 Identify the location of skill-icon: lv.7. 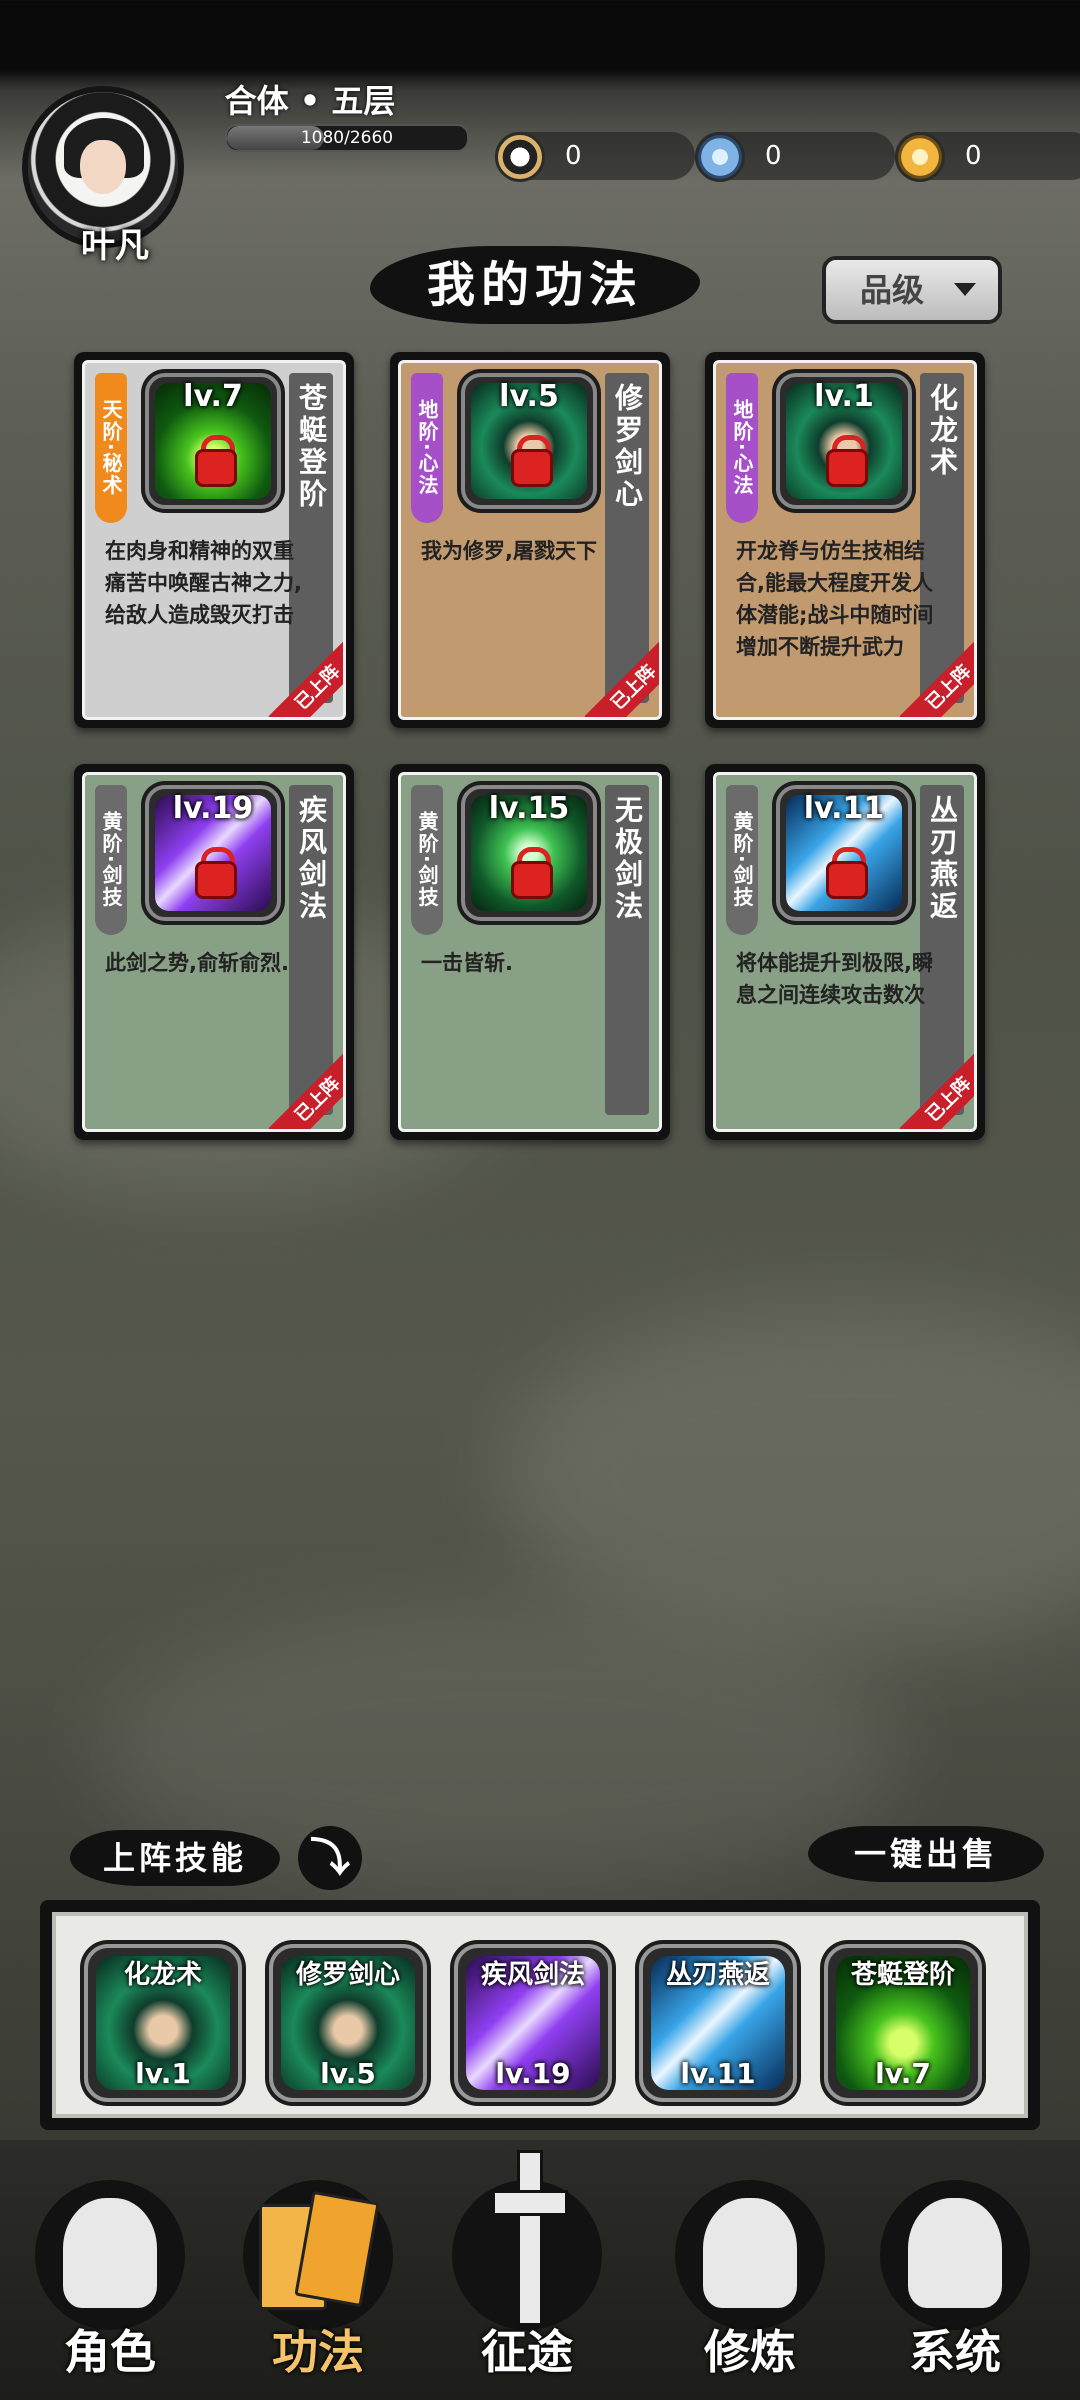
(213, 441).